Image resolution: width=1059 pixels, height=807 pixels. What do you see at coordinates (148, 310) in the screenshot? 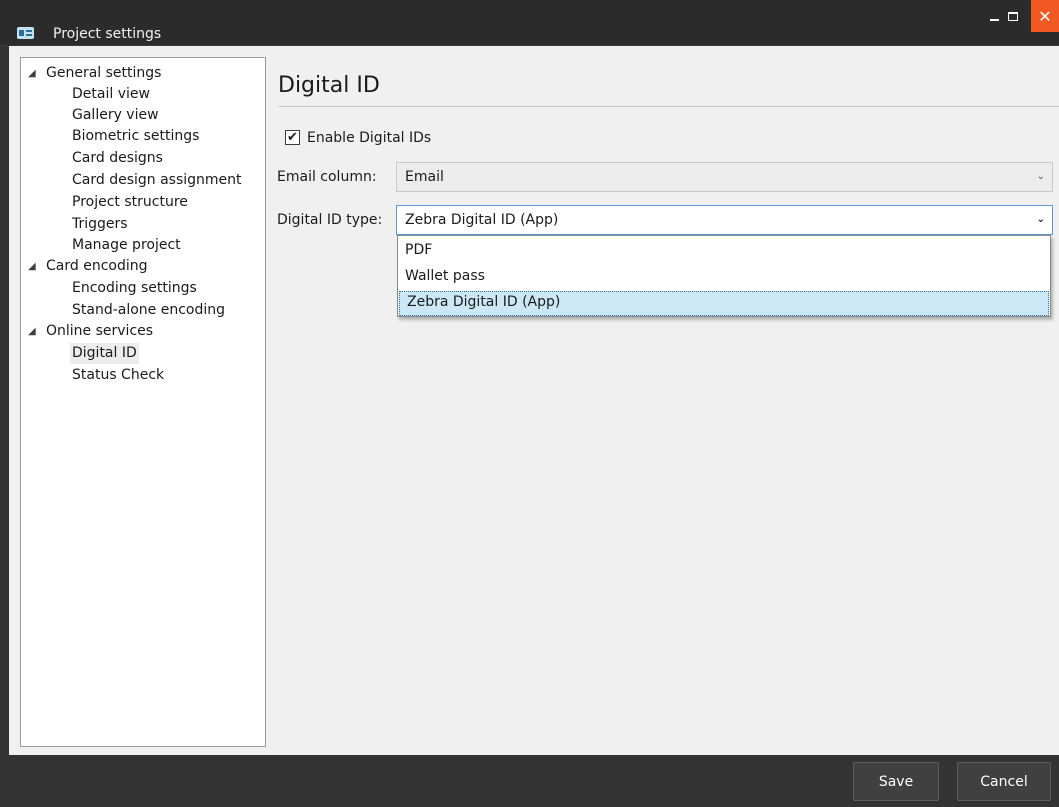
I see `tree-item-stand-alone-encoding: Stand-alone encoding` at bounding box center [148, 310].